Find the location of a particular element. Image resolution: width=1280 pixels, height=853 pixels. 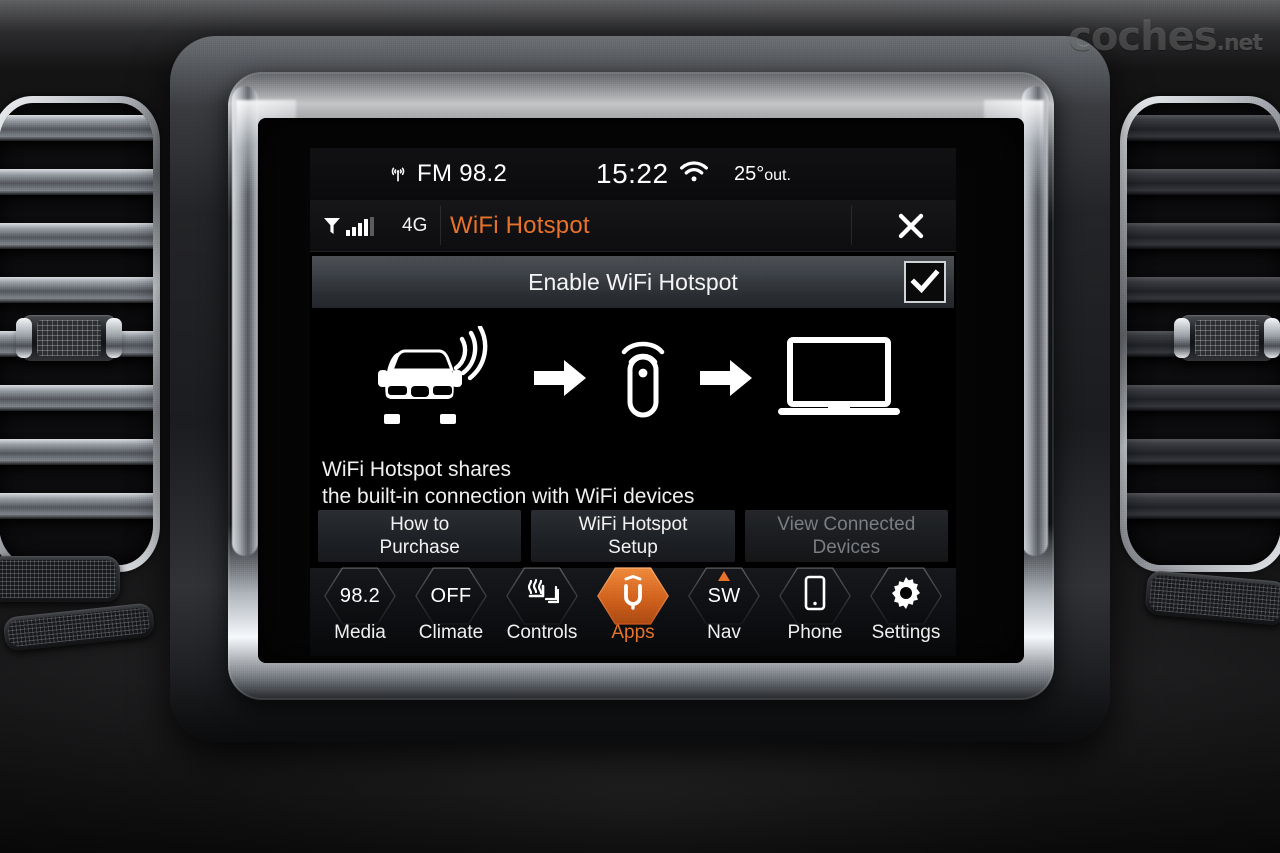

status-bar: FM 98.2 15:22 25°out. is located at coordinates (633, 174).